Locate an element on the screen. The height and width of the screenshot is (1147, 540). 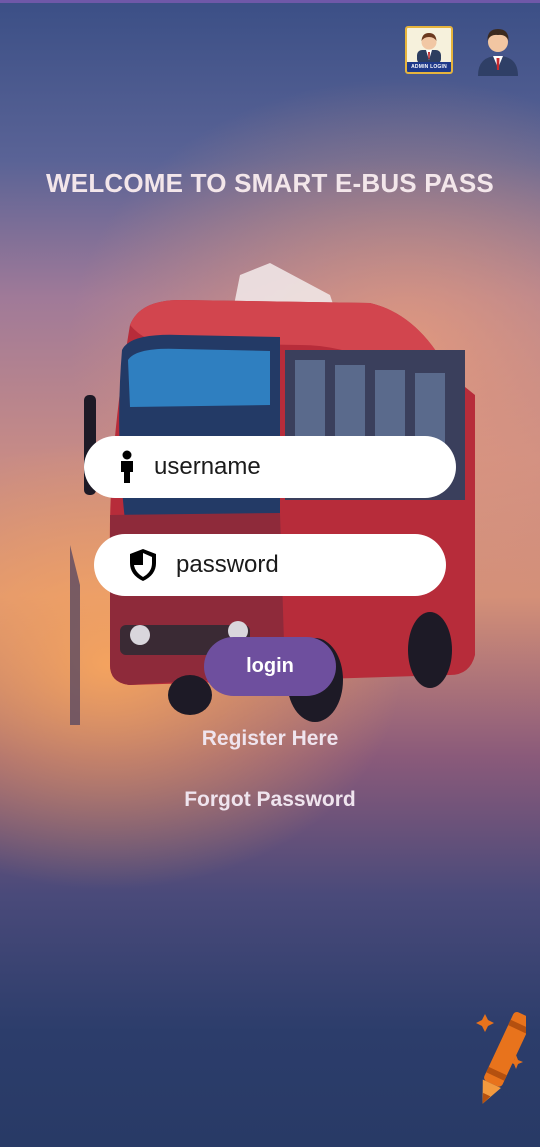
shield-icon is located at coordinates (143, 565).